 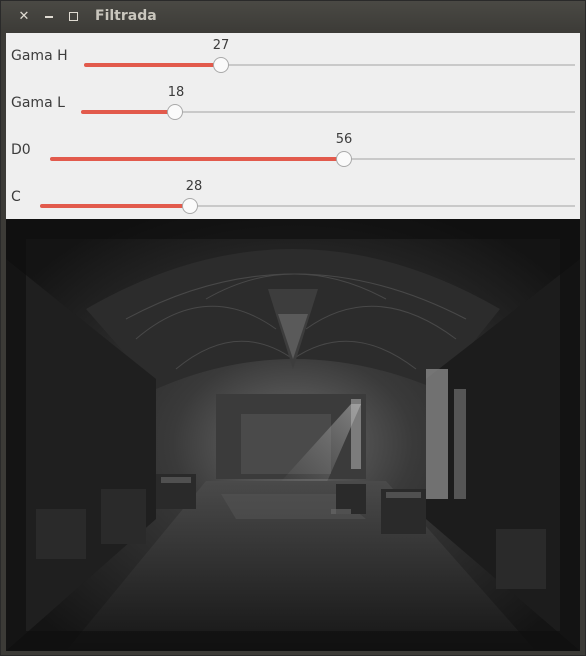 I want to click on trackbar-label: Gama H, so click(x=39, y=56).